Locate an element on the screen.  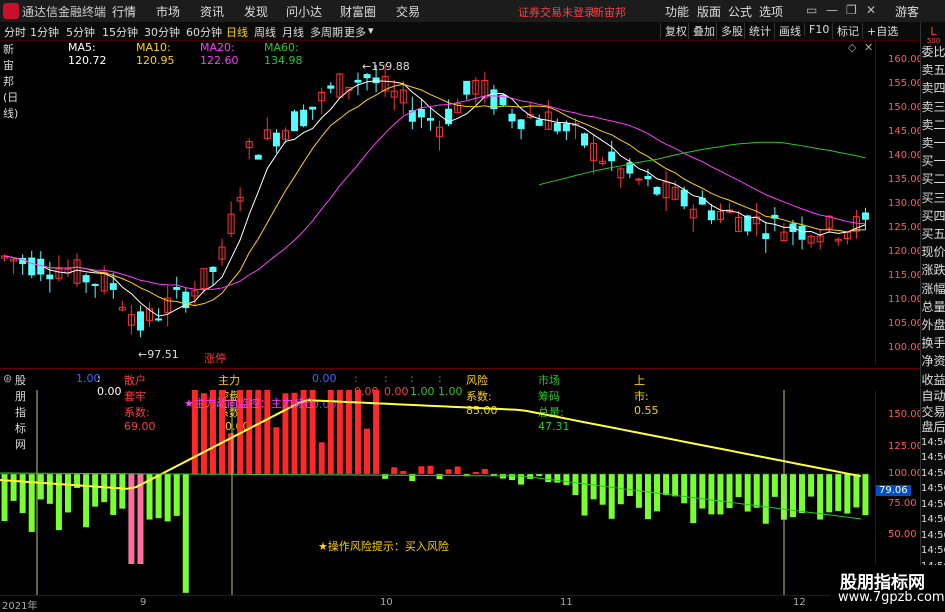
login-alert: 证券交易未登录 is located at coordinates (556, 12).